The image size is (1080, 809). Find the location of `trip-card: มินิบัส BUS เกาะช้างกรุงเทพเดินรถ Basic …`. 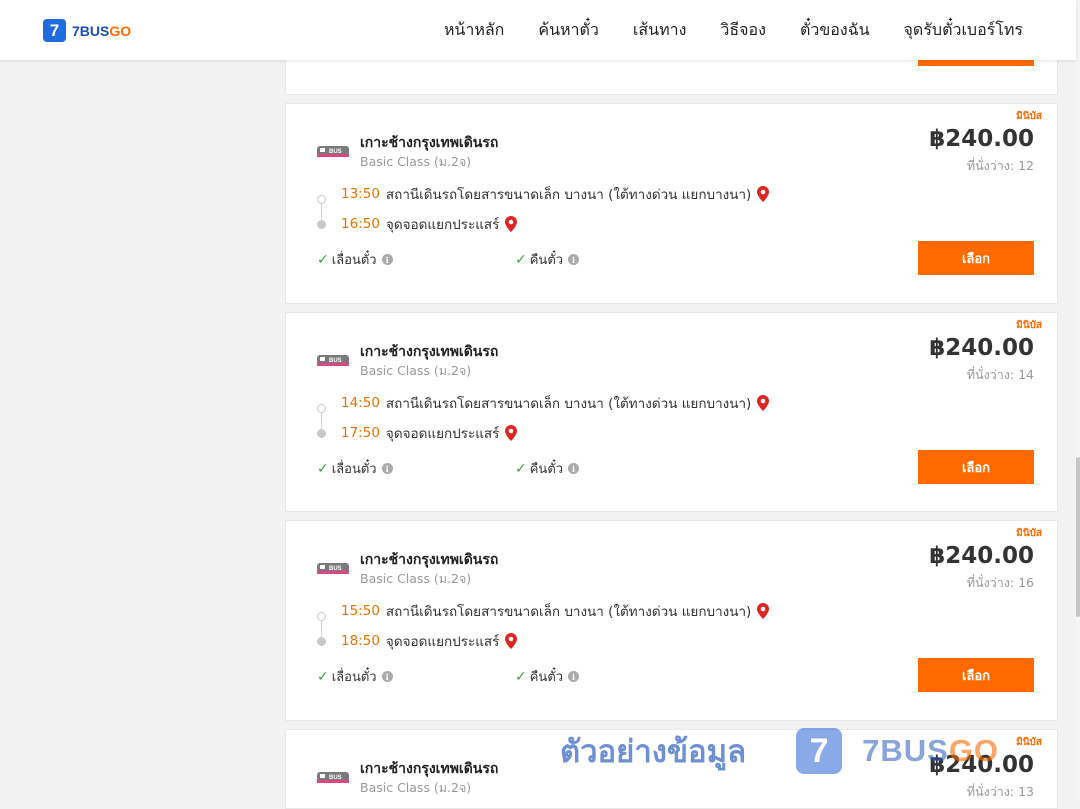

trip-card: มินิบัส BUS เกาะช้างกรุงเทพเดินรถ Basic … is located at coordinates (671, 769).